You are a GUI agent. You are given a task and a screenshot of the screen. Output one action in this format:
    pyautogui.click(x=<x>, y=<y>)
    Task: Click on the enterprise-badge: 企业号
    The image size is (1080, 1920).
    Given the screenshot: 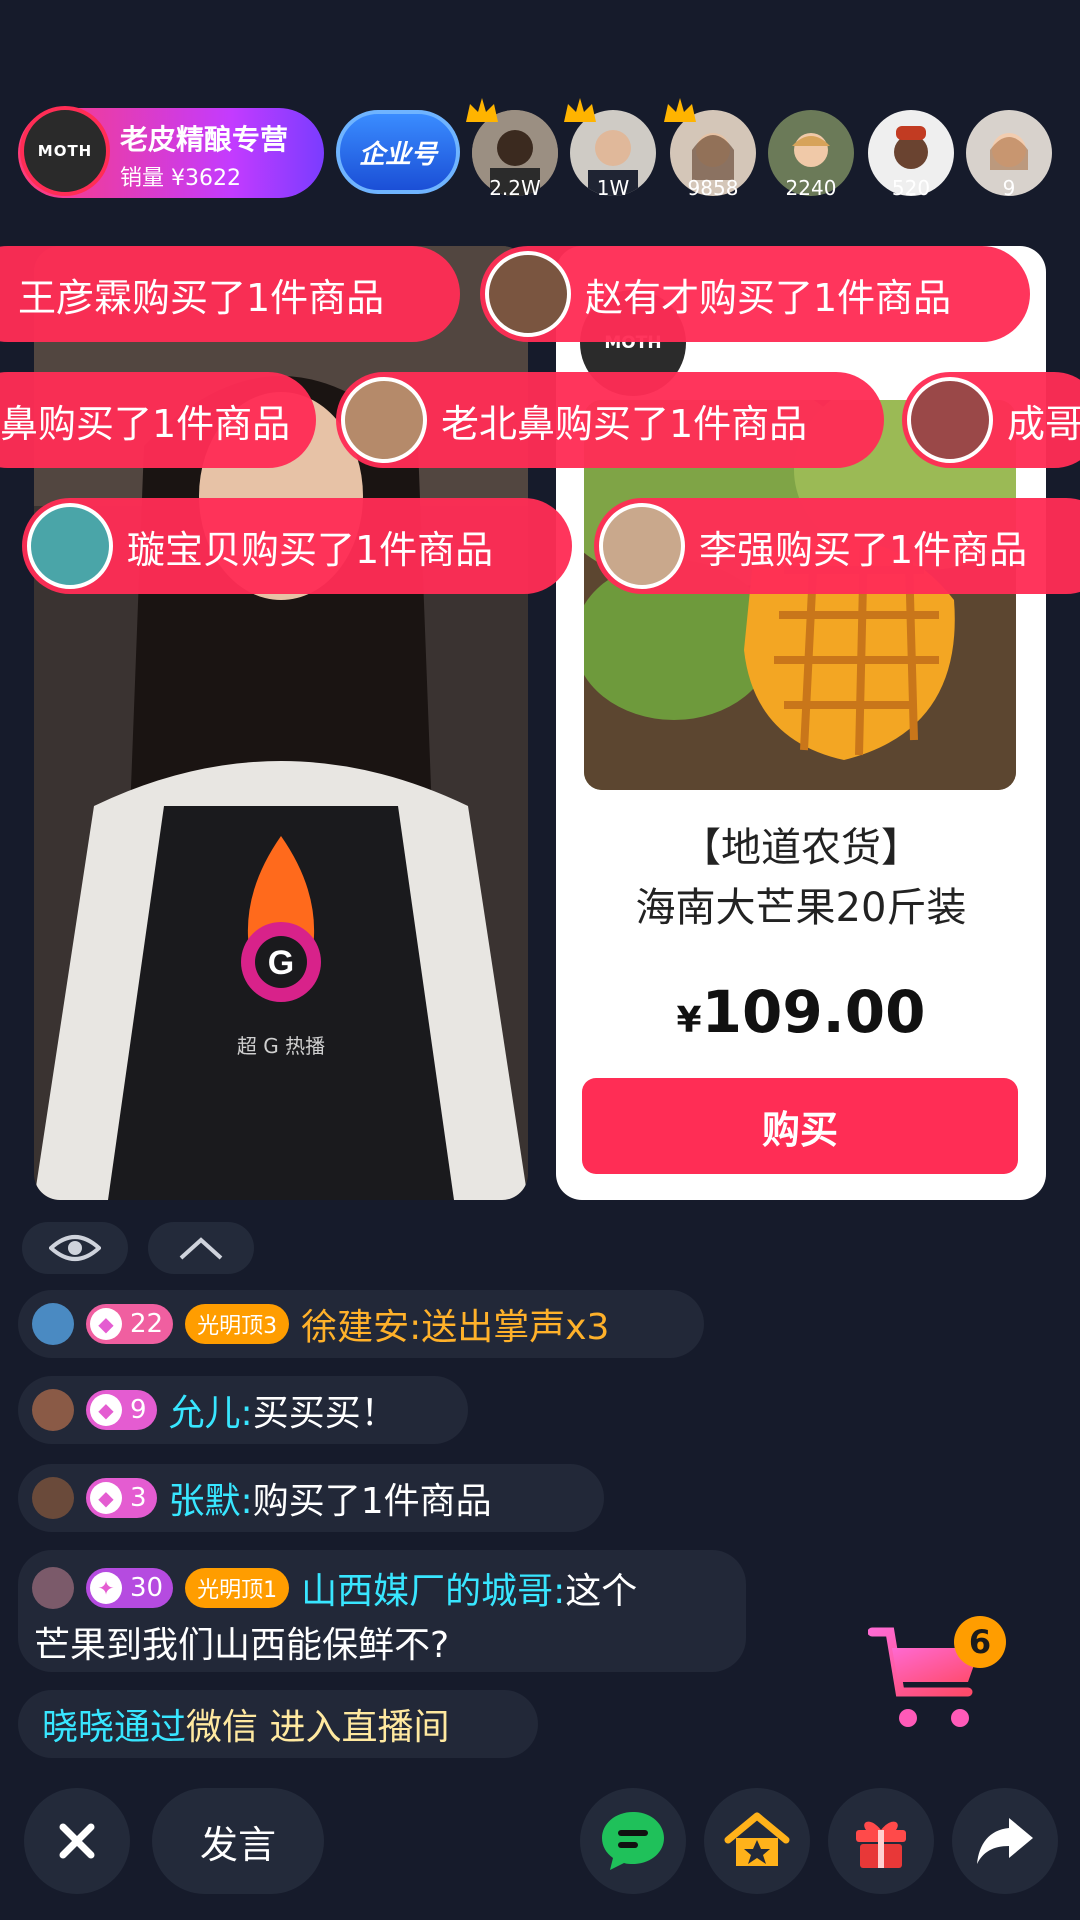 What is the action you would take?
    pyautogui.click(x=398, y=152)
    